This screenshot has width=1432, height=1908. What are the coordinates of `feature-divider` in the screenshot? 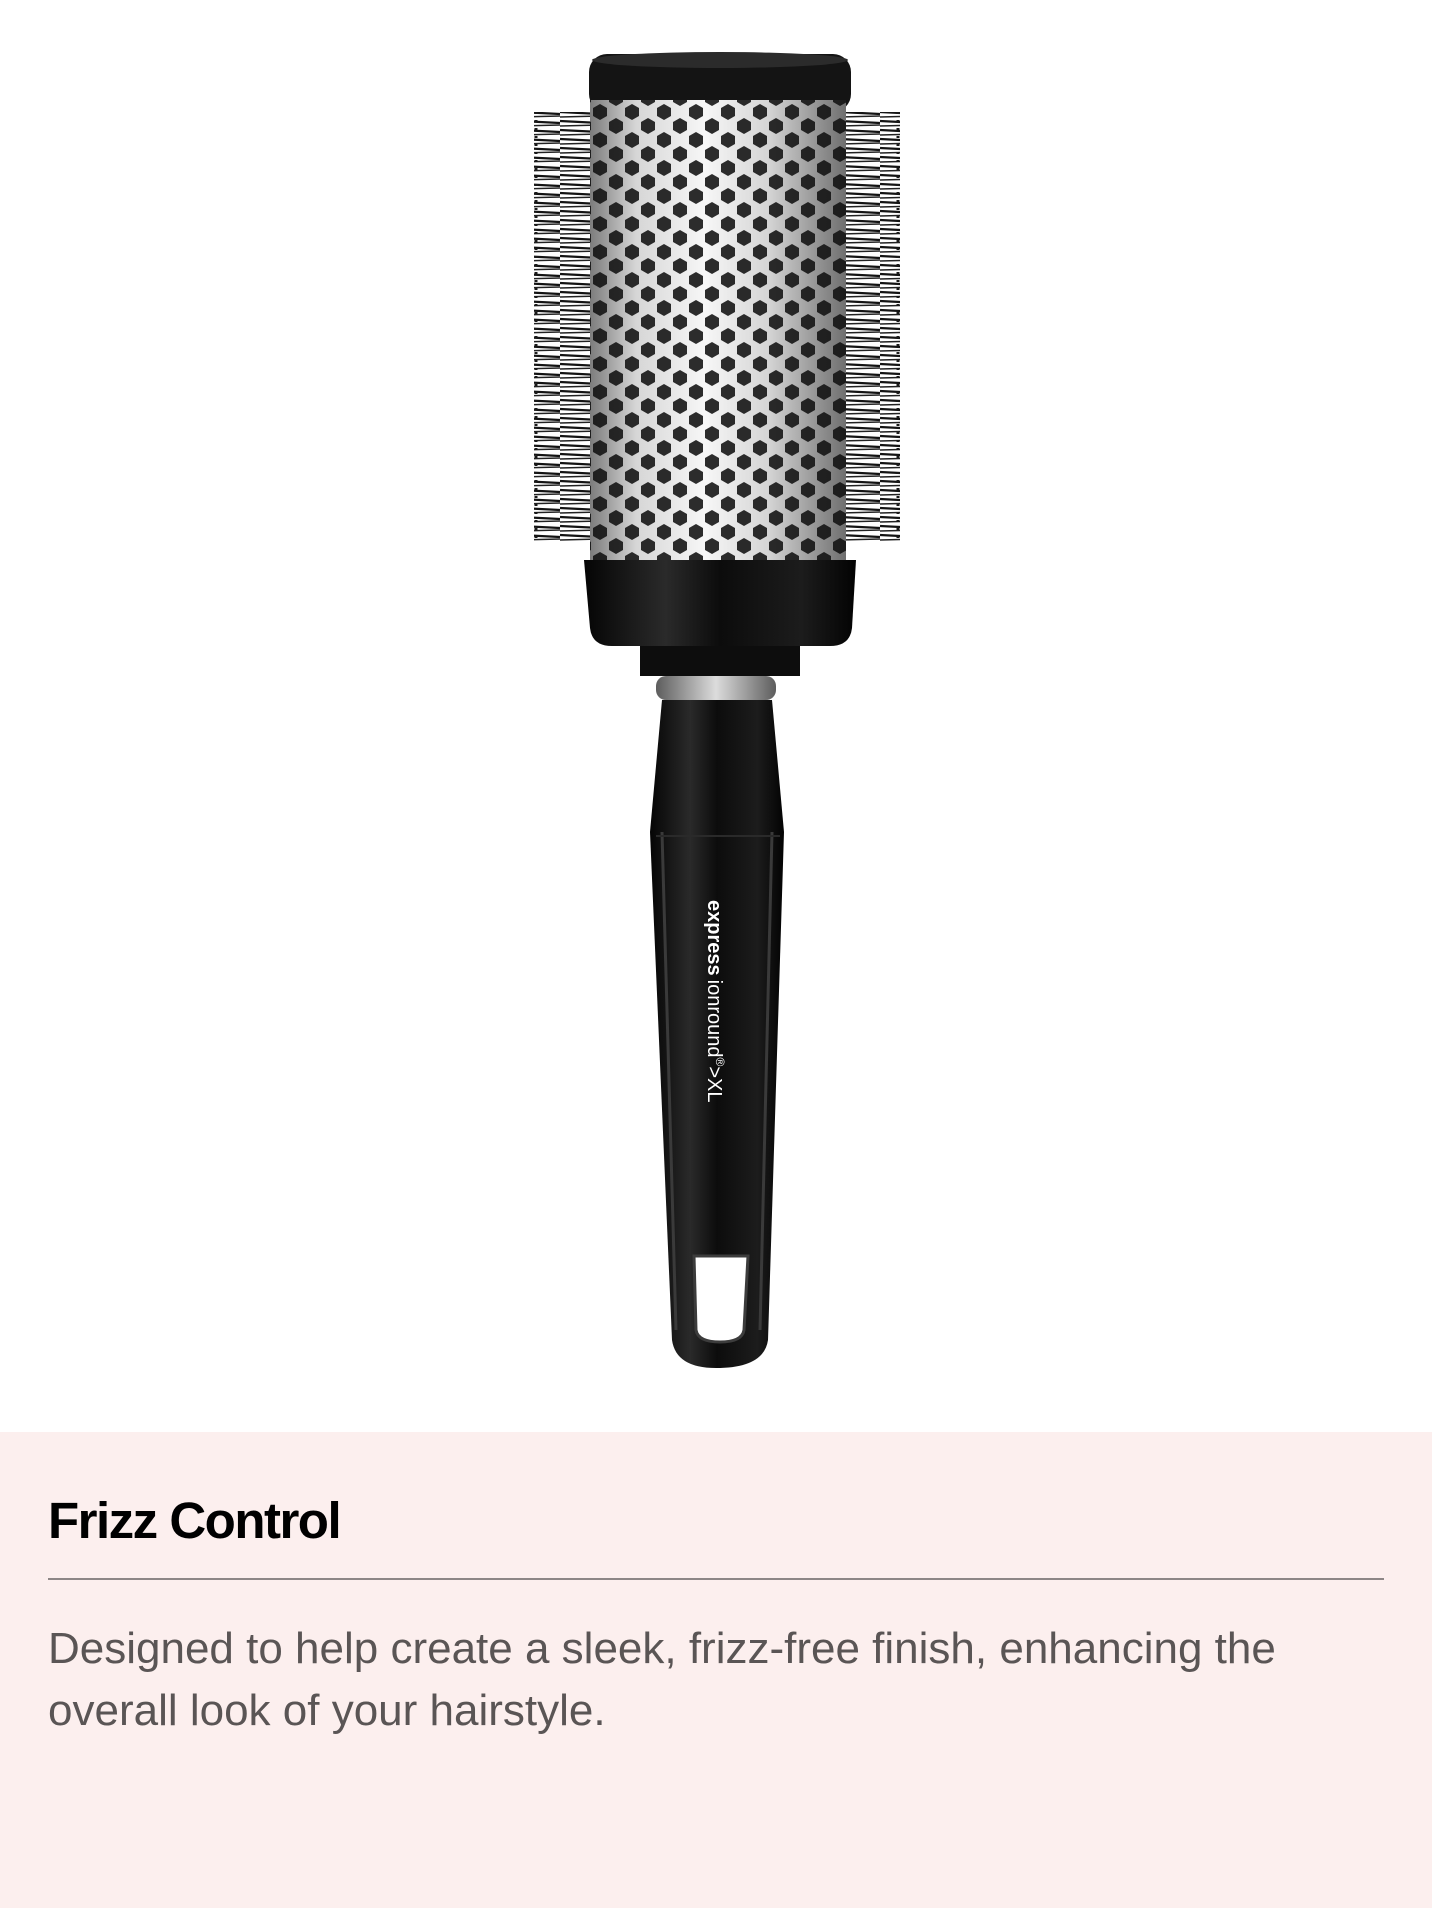 It's located at (716, 1579).